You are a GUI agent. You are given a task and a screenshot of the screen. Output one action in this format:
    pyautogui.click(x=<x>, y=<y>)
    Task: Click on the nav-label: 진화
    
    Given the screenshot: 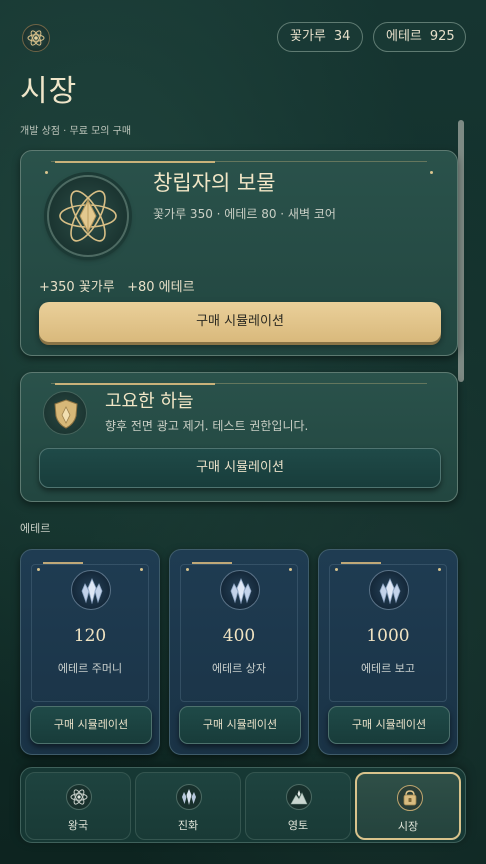 What is the action you would take?
    pyautogui.click(x=188, y=825)
    